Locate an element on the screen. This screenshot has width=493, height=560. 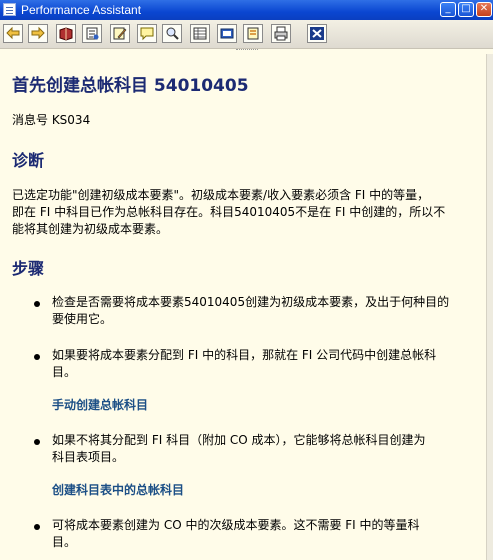
edit-note-icon is located at coordinates (120, 33).